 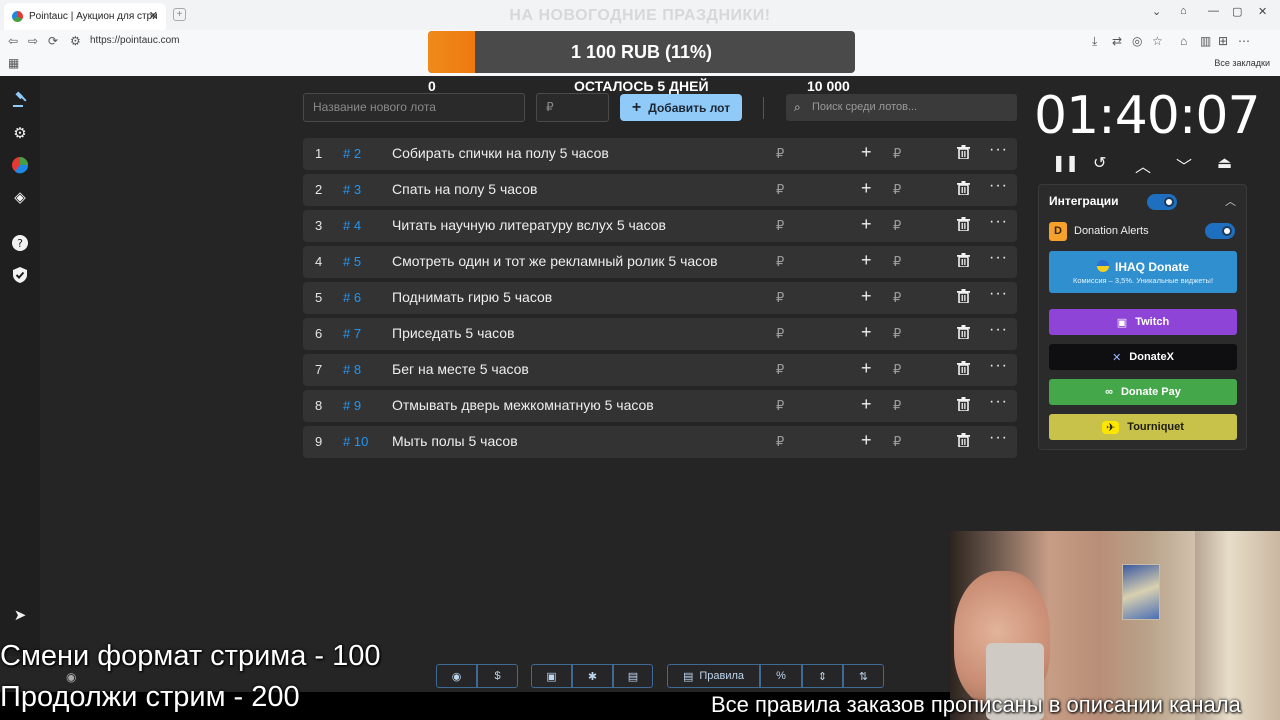 What do you see at coordinates (85, 16) in the screenshot?
I see `browser-tab: Pointauc | Аукцион для стримеров ✕` at bounding box center [85, 16].